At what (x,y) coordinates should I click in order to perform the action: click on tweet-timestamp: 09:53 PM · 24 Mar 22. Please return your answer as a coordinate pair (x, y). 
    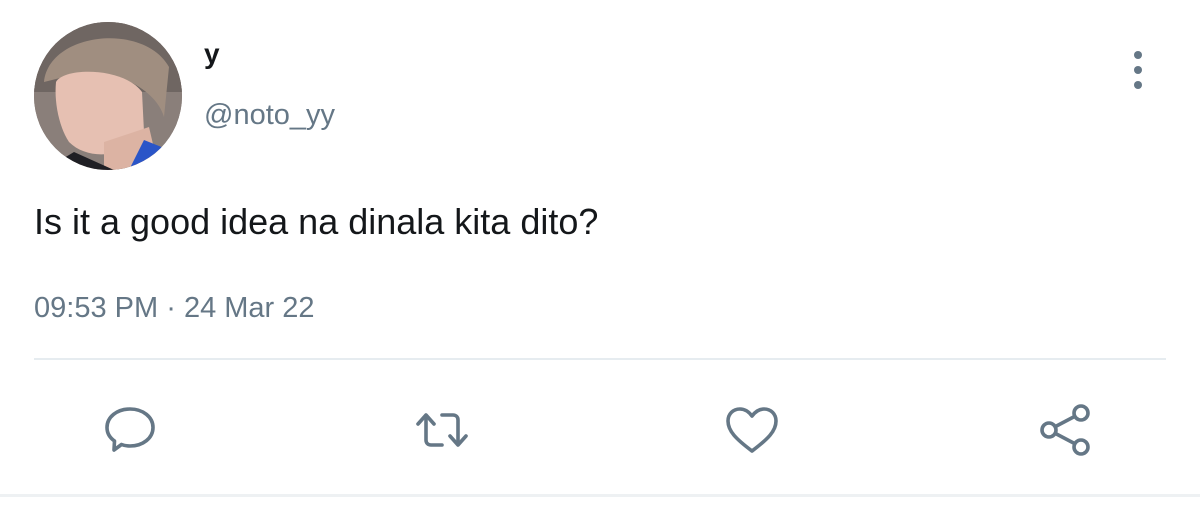
    Looking at the image, I should click on (174, 308).